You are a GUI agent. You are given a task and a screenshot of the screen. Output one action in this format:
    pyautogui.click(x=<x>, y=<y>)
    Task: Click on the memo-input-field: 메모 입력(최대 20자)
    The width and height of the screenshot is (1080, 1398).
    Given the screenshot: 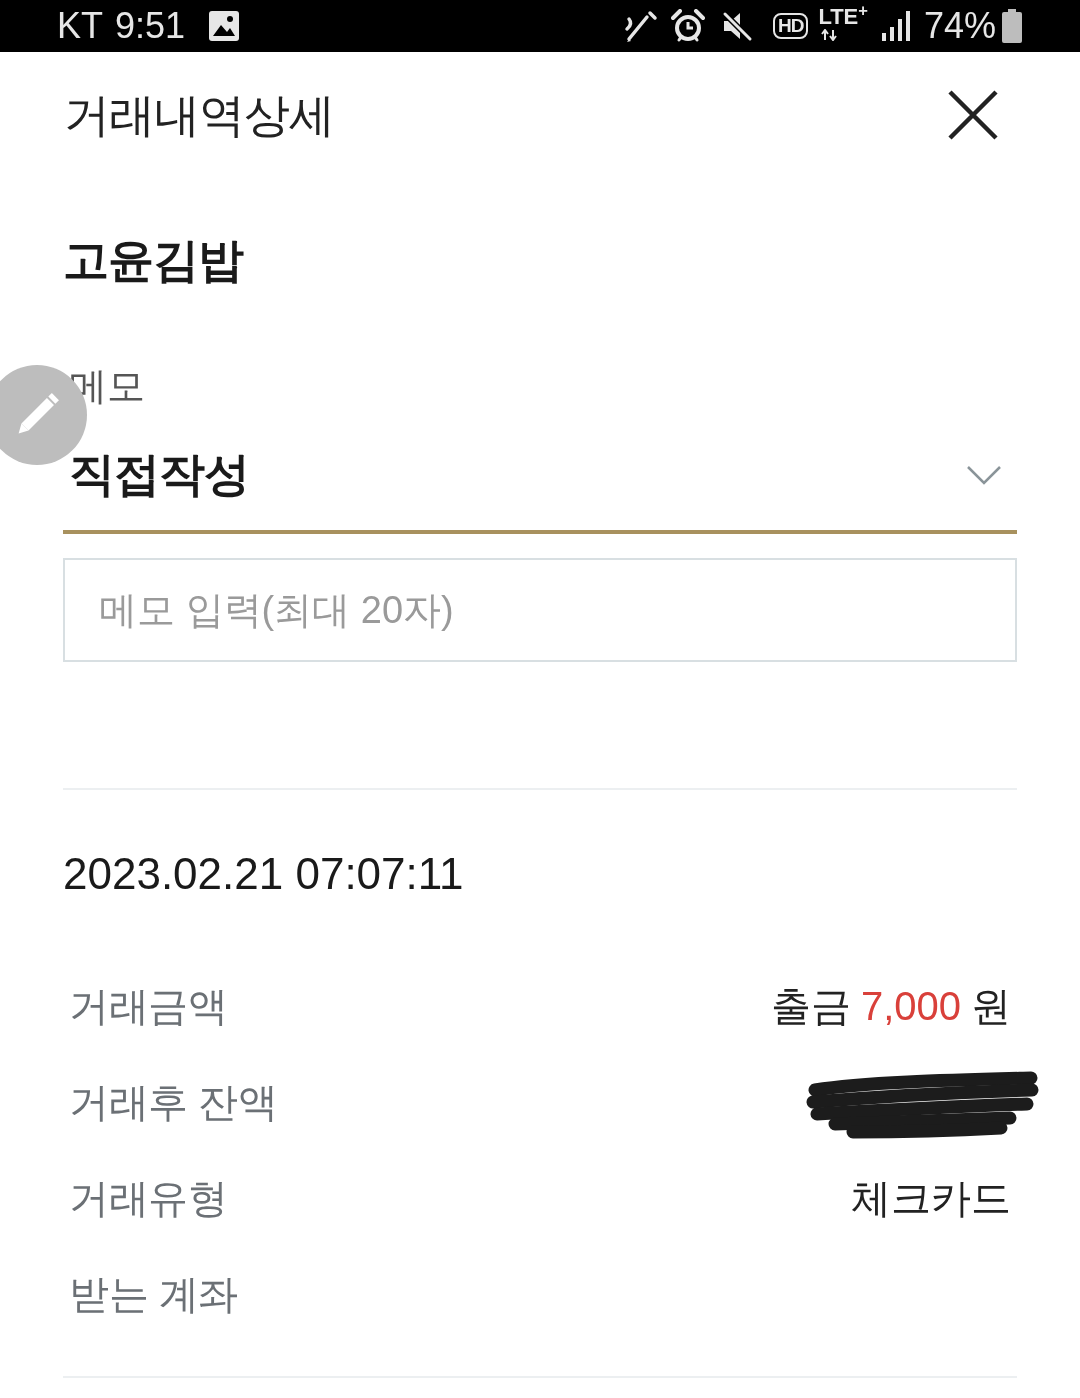 What is the action you would take?
    pyautogui.click(x=540, y=610)
    